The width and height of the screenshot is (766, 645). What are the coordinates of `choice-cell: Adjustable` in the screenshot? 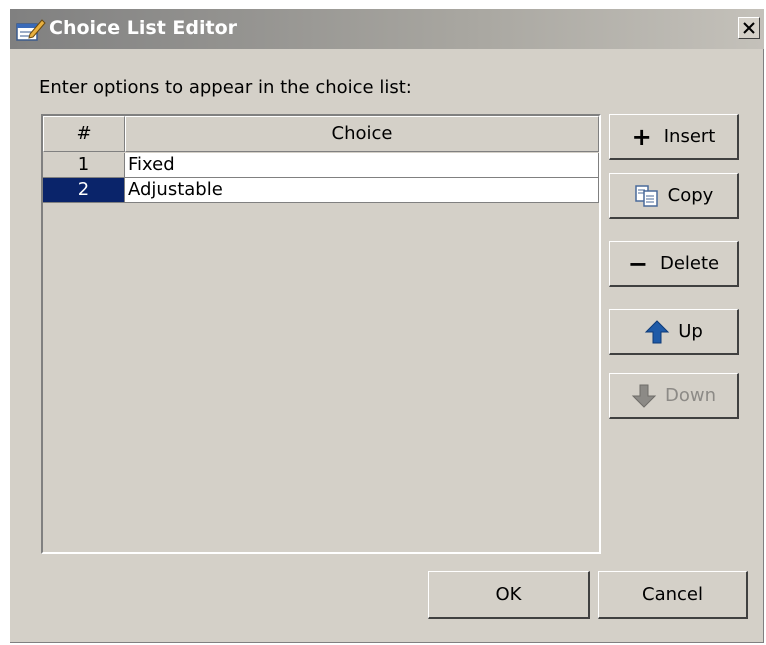 It's located at (362, 190).